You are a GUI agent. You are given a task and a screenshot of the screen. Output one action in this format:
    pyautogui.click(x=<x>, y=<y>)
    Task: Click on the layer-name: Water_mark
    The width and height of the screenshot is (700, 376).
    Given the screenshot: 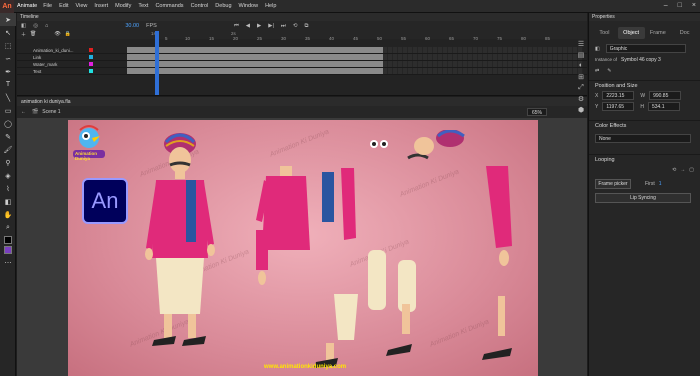 What is the action you would take?
    pyautogui.click(x=53, y=64)
    